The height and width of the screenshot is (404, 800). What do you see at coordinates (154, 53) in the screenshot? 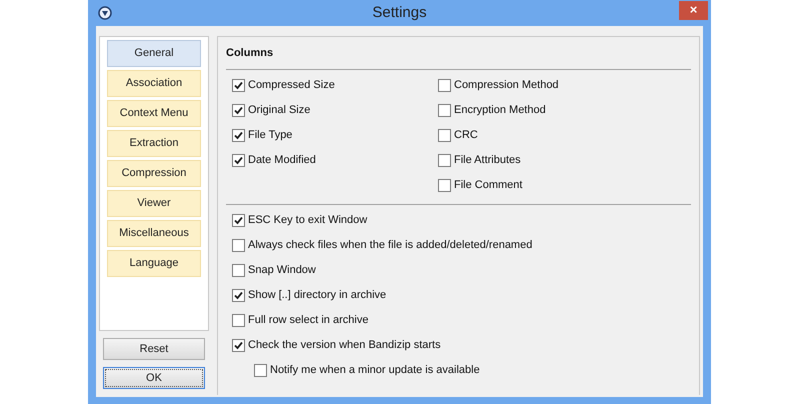
I see `sidebar-tab: General` at bounding box center [154, 53].